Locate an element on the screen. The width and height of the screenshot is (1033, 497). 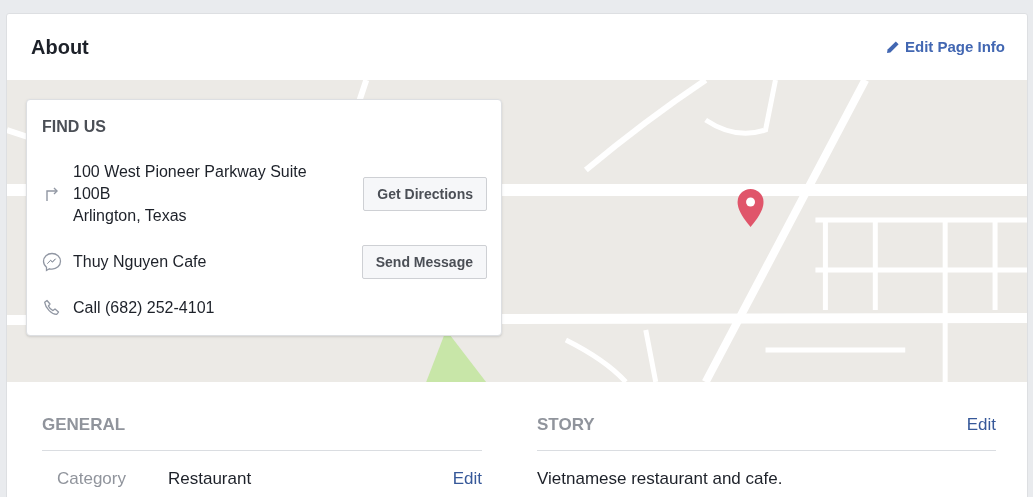
address-line: 100 West Pioneer Parkway Suite 100B is located at coordinates (190, 183).